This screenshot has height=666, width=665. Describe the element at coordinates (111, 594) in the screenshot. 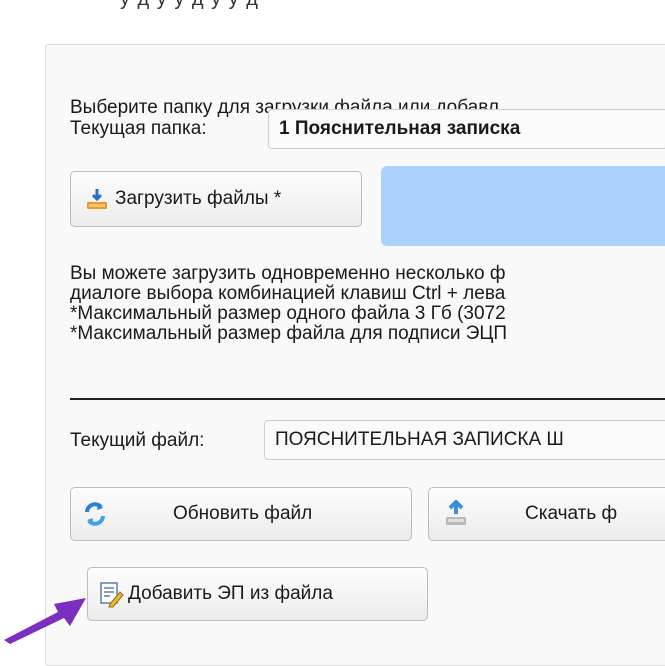

I see `document-pen-icon` at that location.